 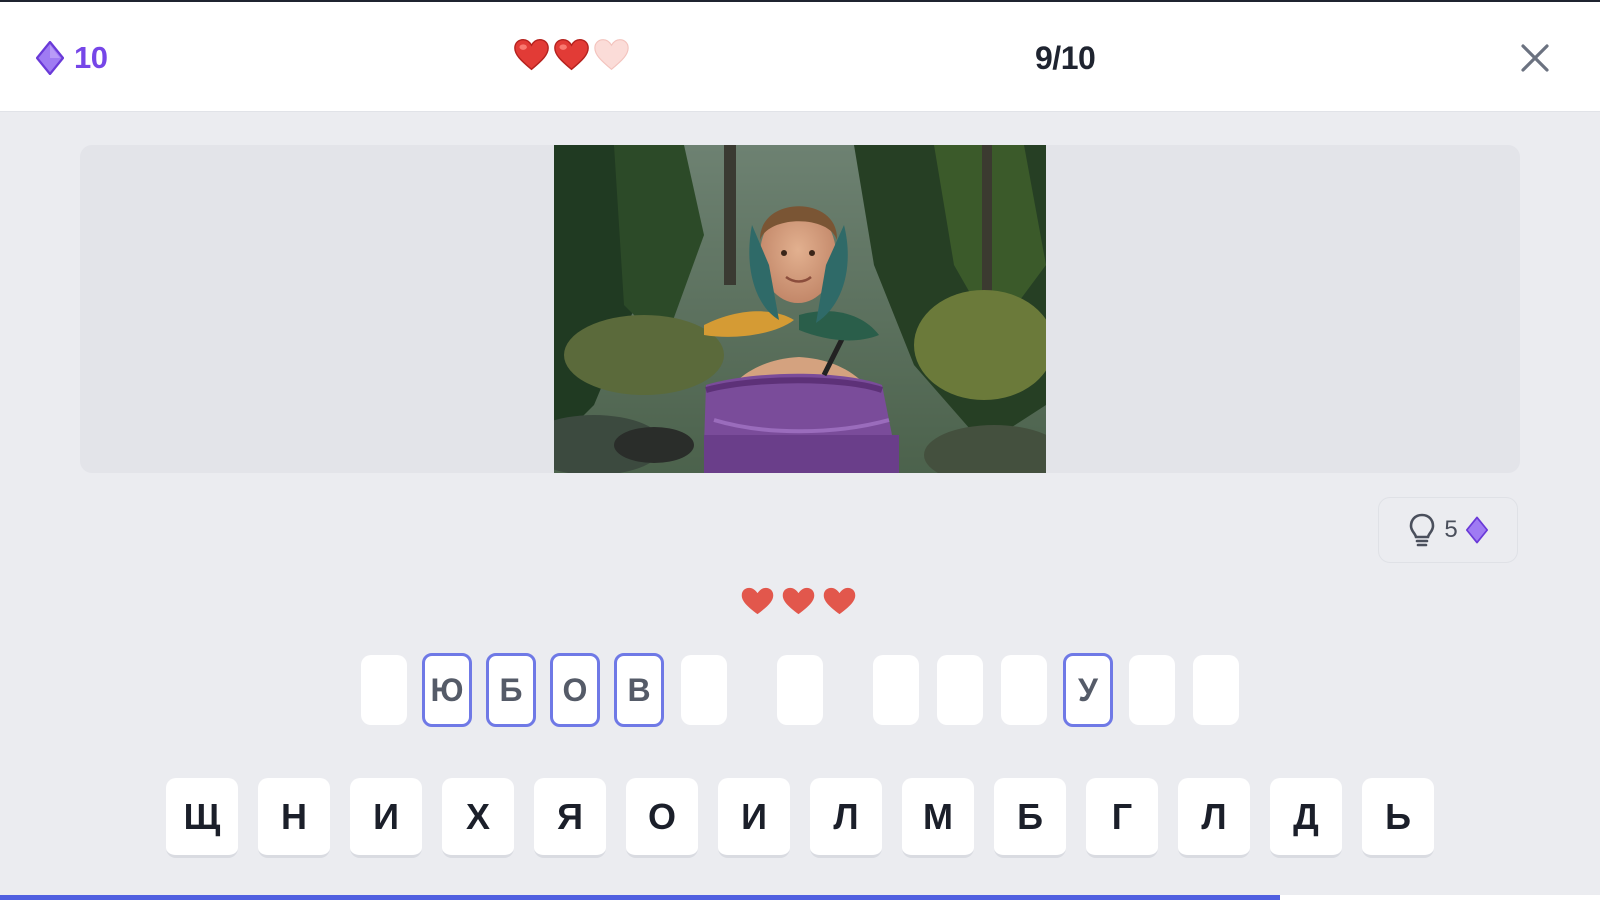 I want to click on question-photo, so click(x=800, y=309).